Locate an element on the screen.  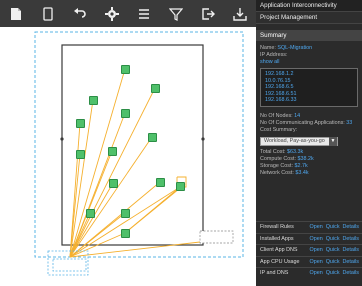
panel-subtitle: Project Management is located at coordinates (309, 18).